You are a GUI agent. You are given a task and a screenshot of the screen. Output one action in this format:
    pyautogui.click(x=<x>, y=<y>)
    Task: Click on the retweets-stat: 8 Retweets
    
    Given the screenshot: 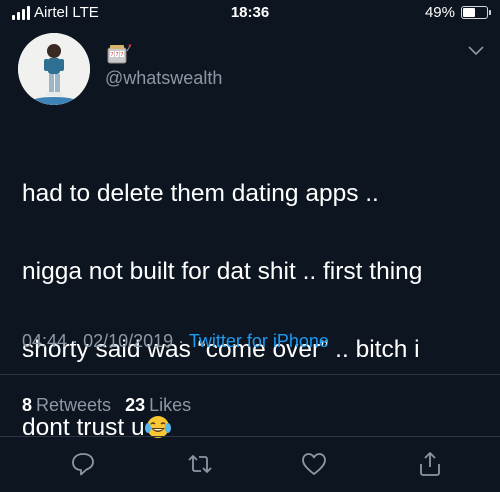 What is the action you would take?
    pyautogui.click(x=66, y=405)
    